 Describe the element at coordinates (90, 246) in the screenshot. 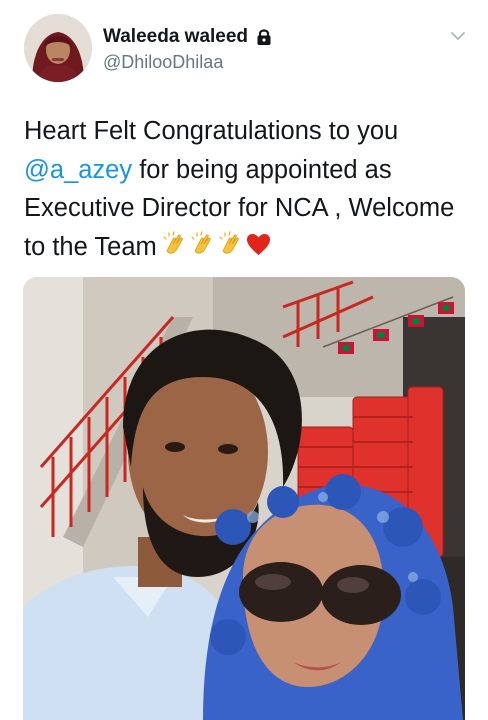

I see `tweet-line-4-text: to the Team` at that location.